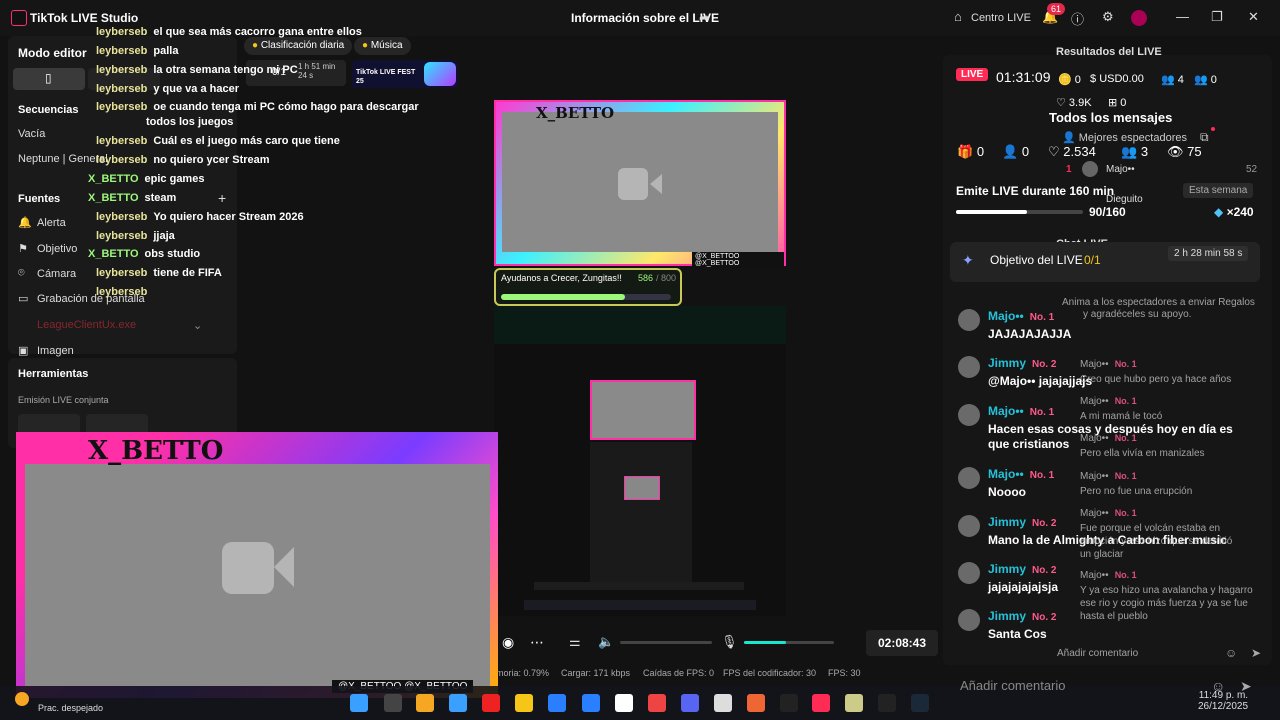 Image resolution: width=1280 pixels, height=720 pixels. Describe the element at coordinates (86, 325) in the screenshot. I see `source-league: LeagueClientUx.exe` at that location.